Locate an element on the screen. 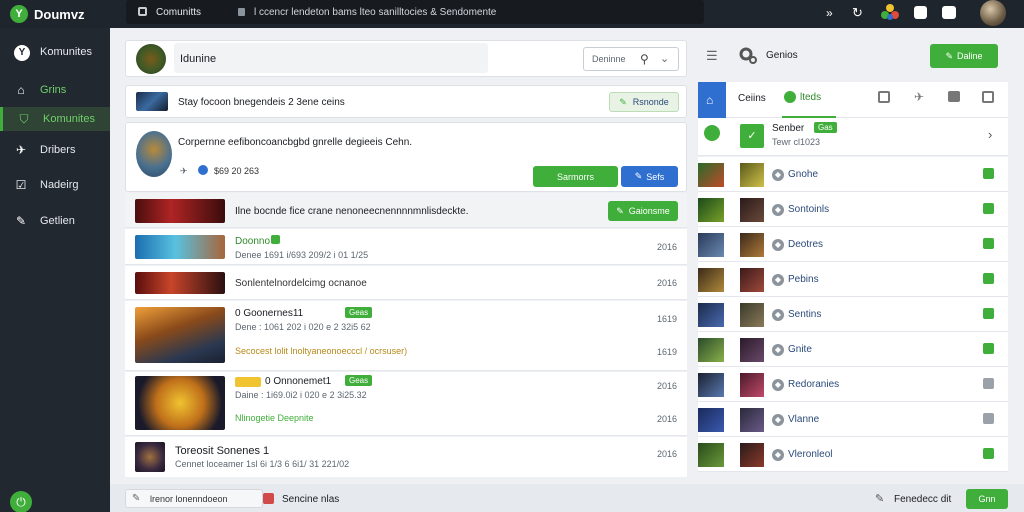 This screenshot has width=1024, height=512. search-placeholder: Deninne is located at coordinates (609, 59).